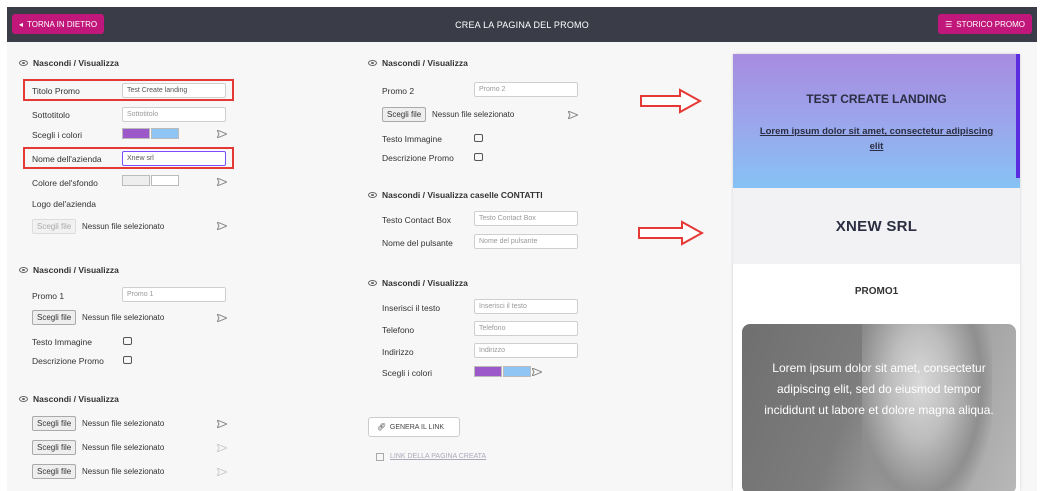 The image size is (1043, 491). Describe the element at coordinates (417, 243) in the screenshot. I see `pulsante-label: Nome del pulsante` at that location.